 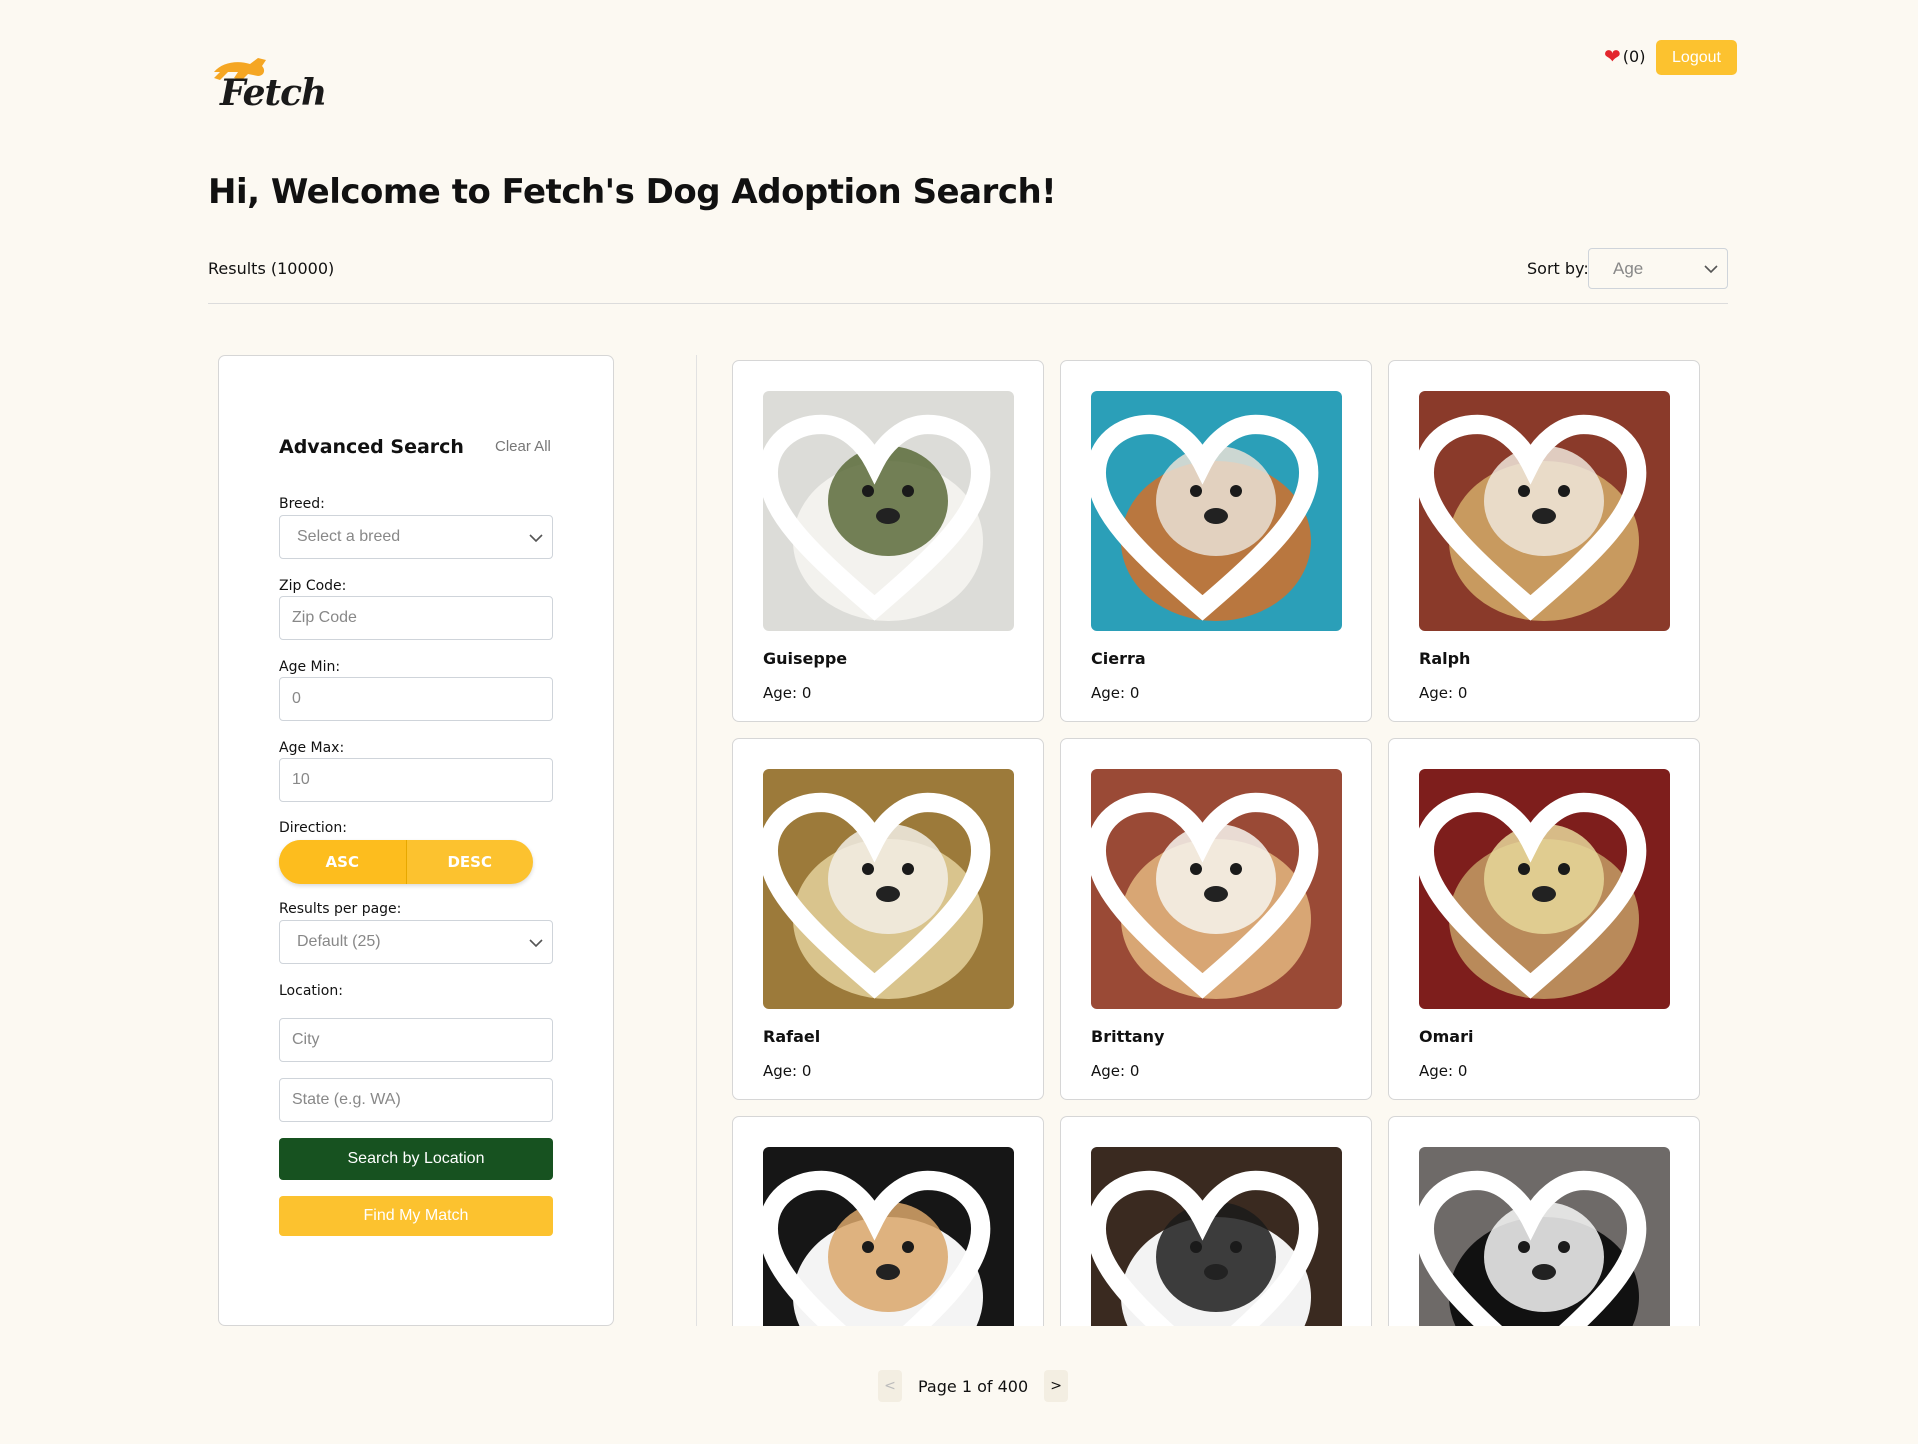 I want to click on zip-placeholder: Zip Code, so click(x=324, y=617).